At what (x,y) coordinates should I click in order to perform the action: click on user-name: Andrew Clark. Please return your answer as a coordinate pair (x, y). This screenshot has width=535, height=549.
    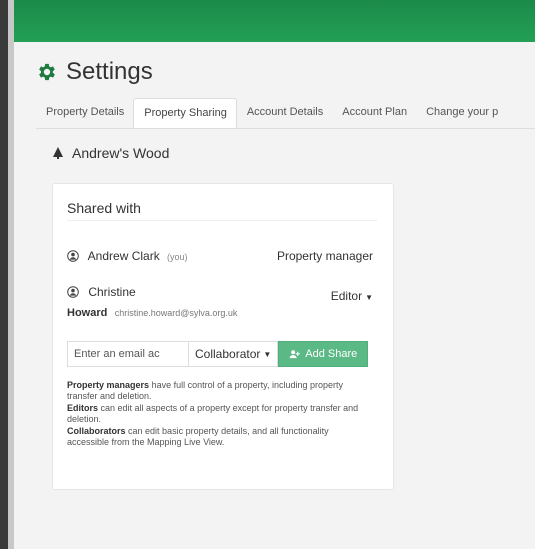
    Looking at the image, I should click on (123, 256).